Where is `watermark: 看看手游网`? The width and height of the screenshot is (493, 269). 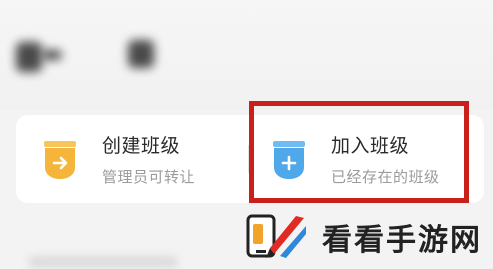
watermark: 看看手游网 is located at coordinates (363, 237).